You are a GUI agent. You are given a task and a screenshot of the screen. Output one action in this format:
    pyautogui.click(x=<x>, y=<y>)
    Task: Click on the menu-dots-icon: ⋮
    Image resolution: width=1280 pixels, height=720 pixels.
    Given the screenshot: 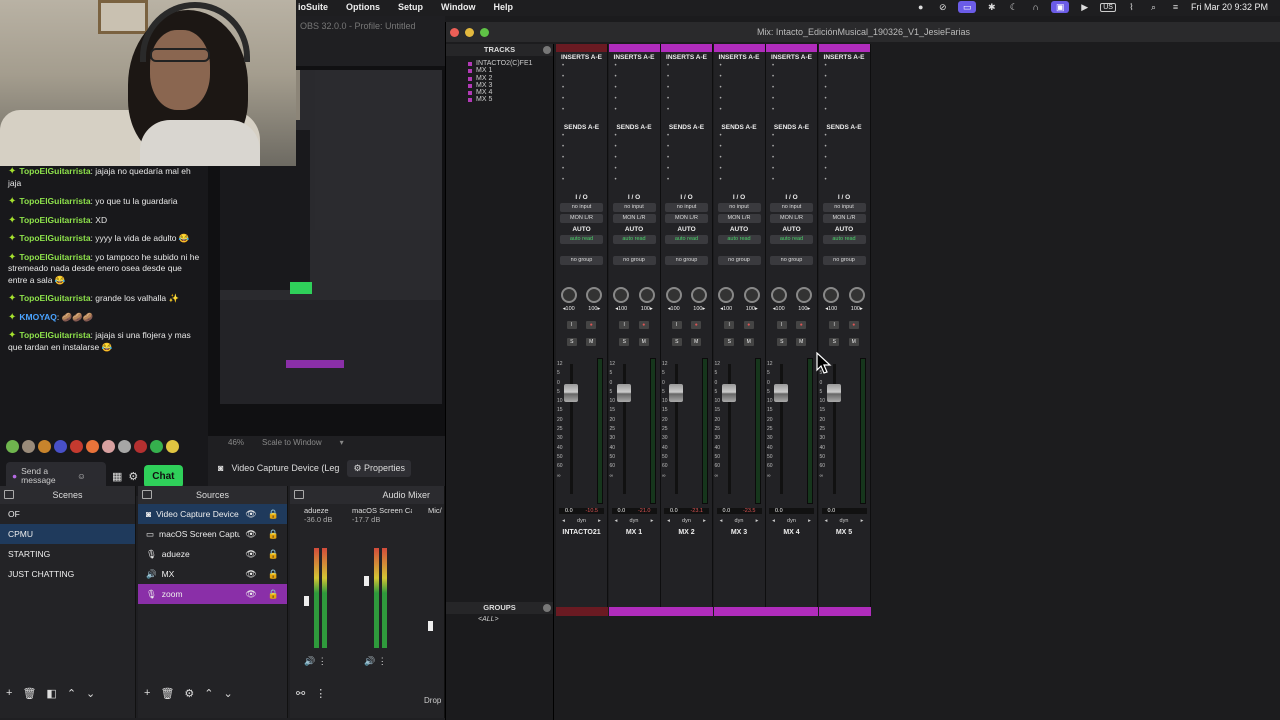 What is the action you would take?
    pyautogui.click(x=320, y=693)
    